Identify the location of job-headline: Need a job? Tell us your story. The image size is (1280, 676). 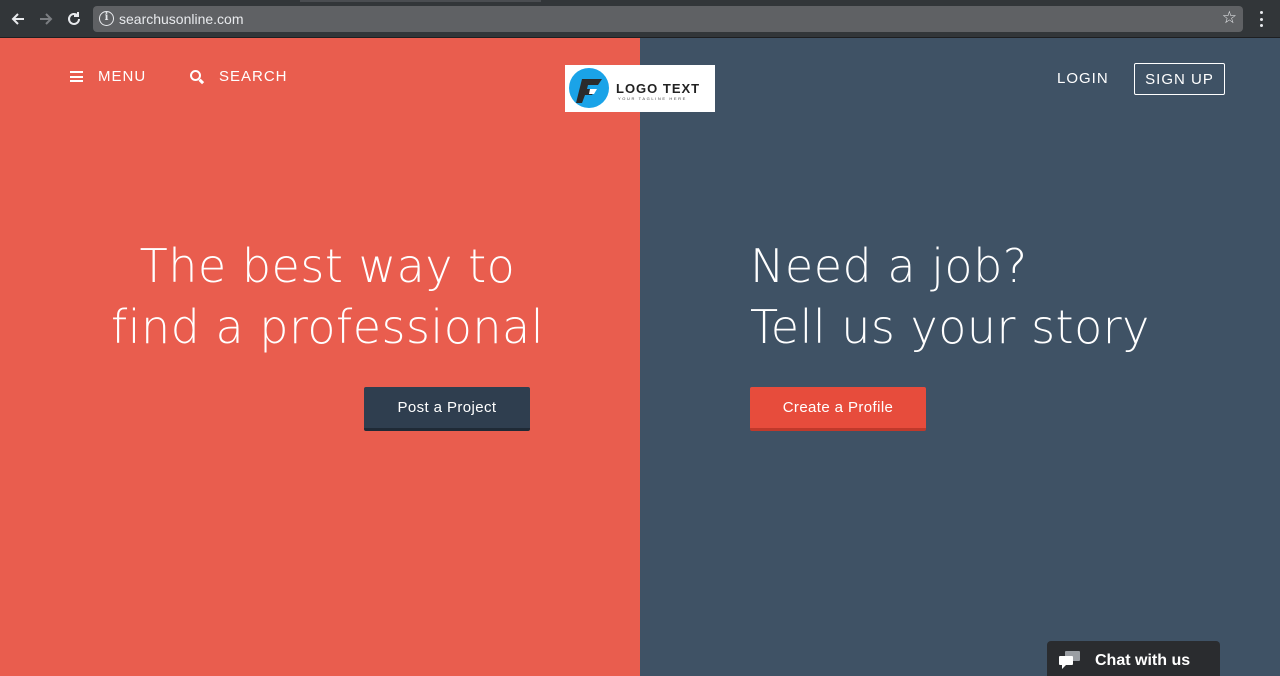
(1000, 297).